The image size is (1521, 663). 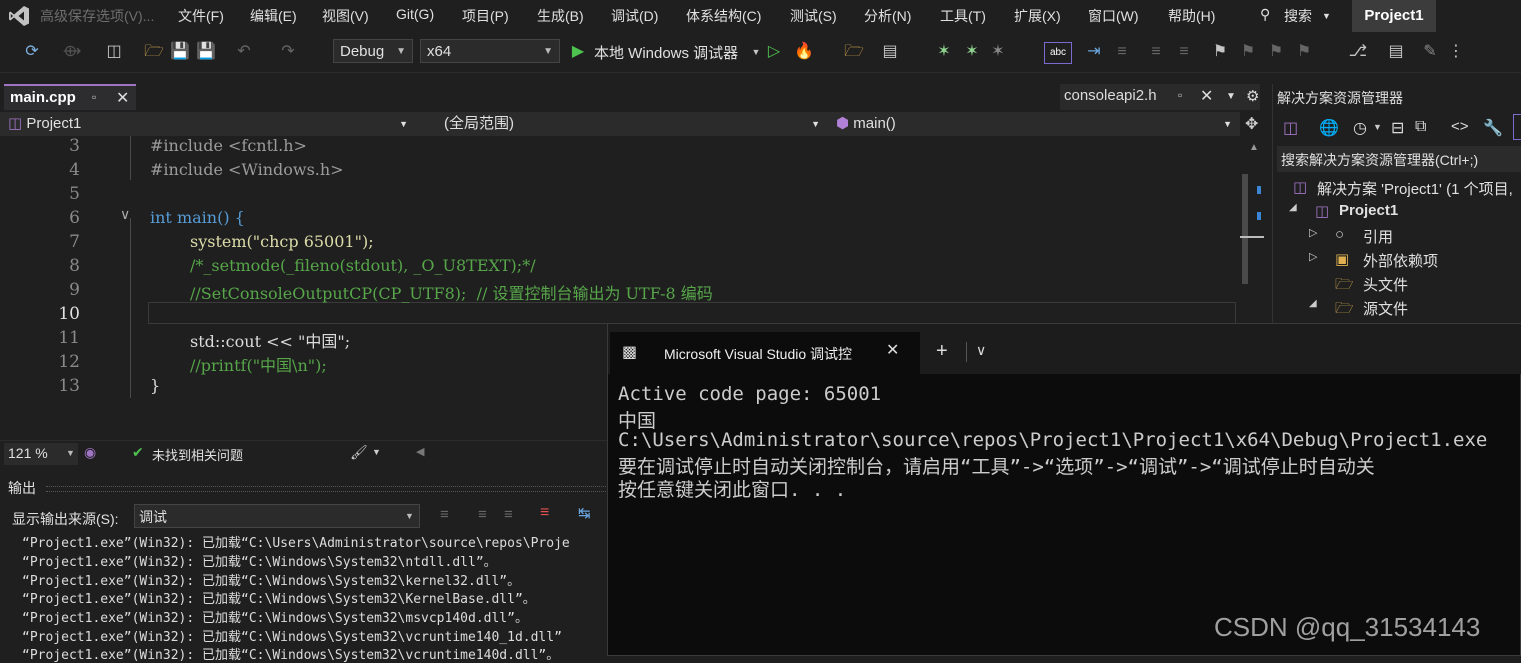 What do you see at coordinates (1156, 52) in the screenshot?
I see `uncomment-icon: ≡` at bounding box center [1156, 52].